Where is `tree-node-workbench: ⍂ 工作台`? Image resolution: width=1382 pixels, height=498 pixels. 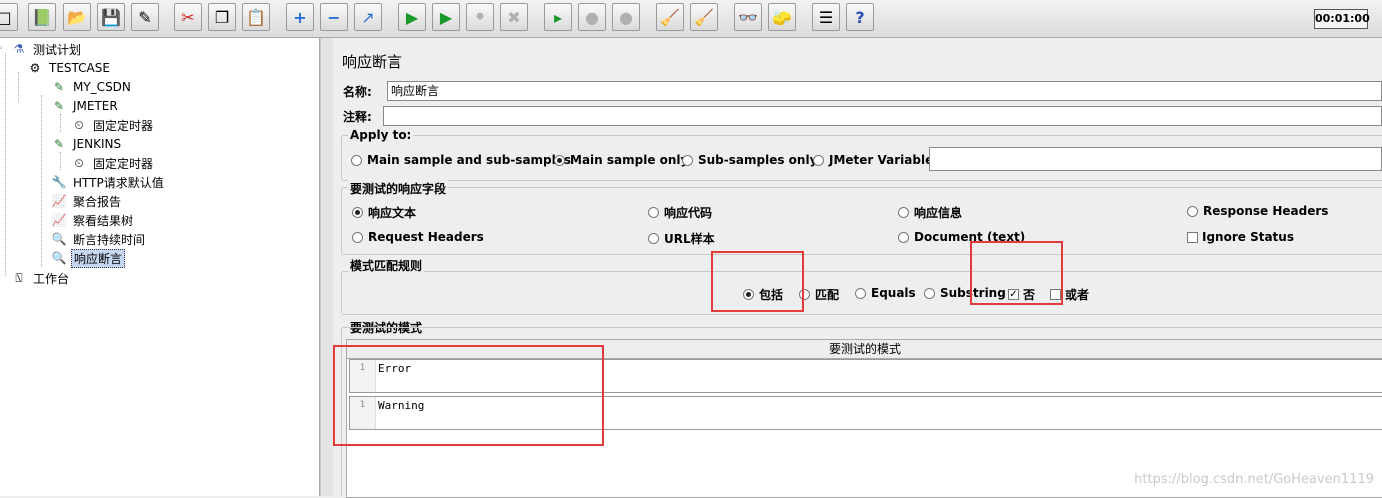
tree-node-workbench: ⍂ 工作台 is located at coordinates (40, 278).